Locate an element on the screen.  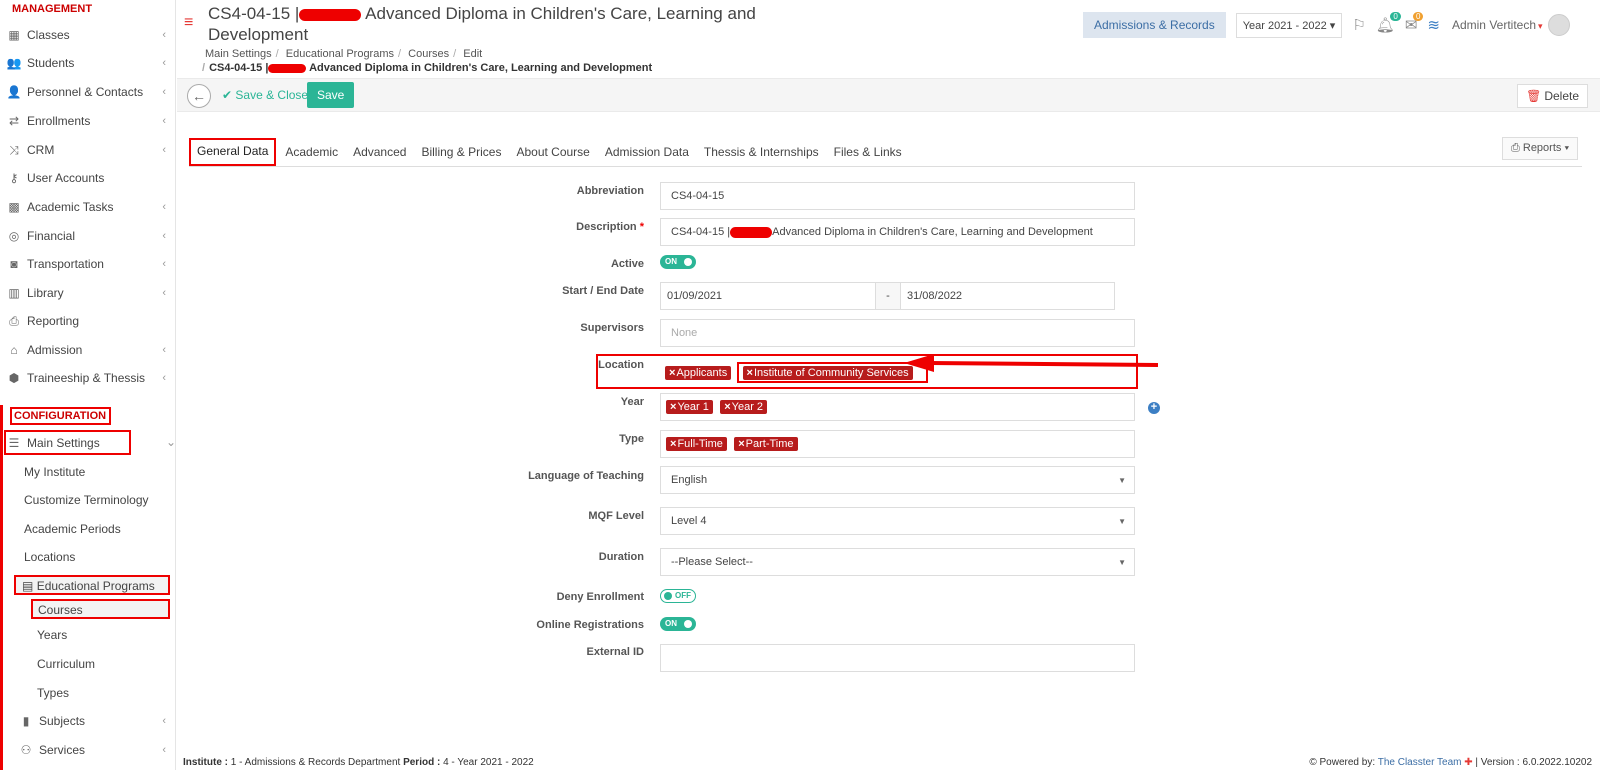
sidebar-item-years: Years is located at coordinates (52, 635).